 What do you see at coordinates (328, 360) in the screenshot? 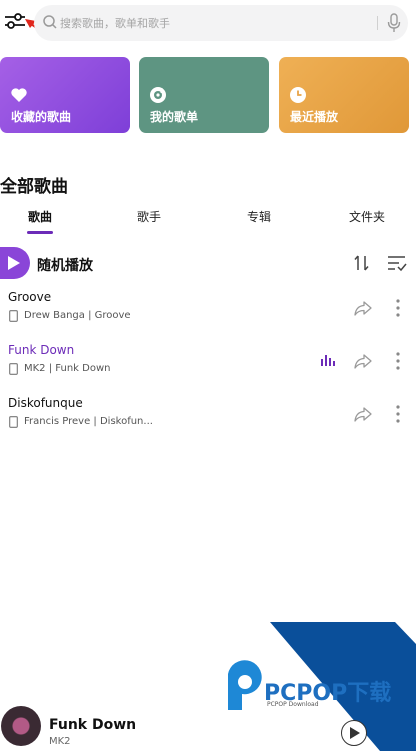
I see `now-playing-equalizer-icon` at bounding box center [328, 360].